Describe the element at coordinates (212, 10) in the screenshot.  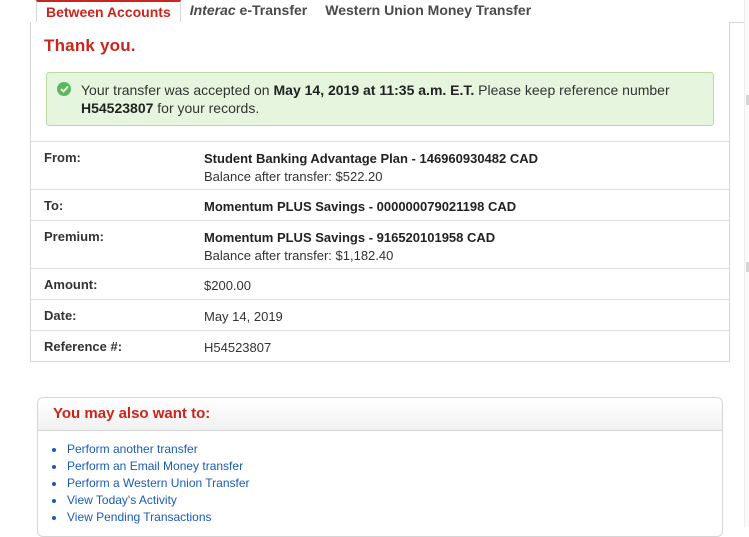
I see `tab-interac-brand: Interac` at that location.